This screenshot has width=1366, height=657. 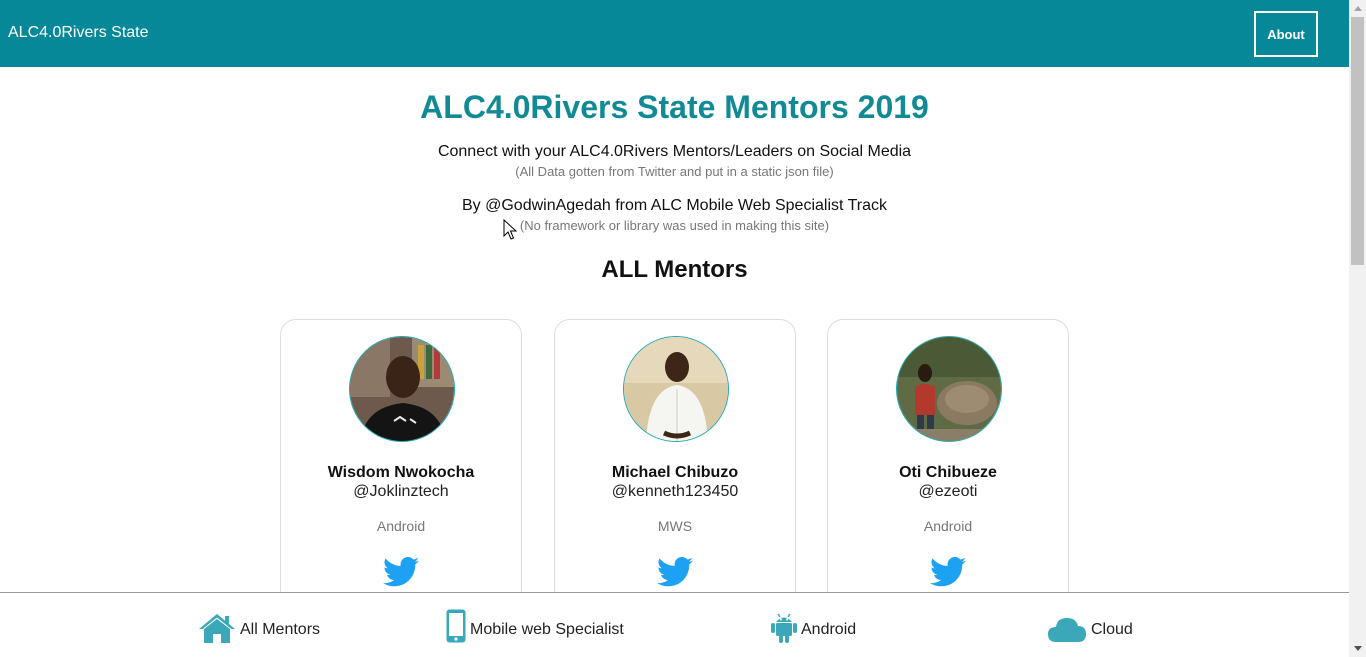 I want to click on top-navbar: ALC4.0Rivers State About, so click(x=674, y=33).